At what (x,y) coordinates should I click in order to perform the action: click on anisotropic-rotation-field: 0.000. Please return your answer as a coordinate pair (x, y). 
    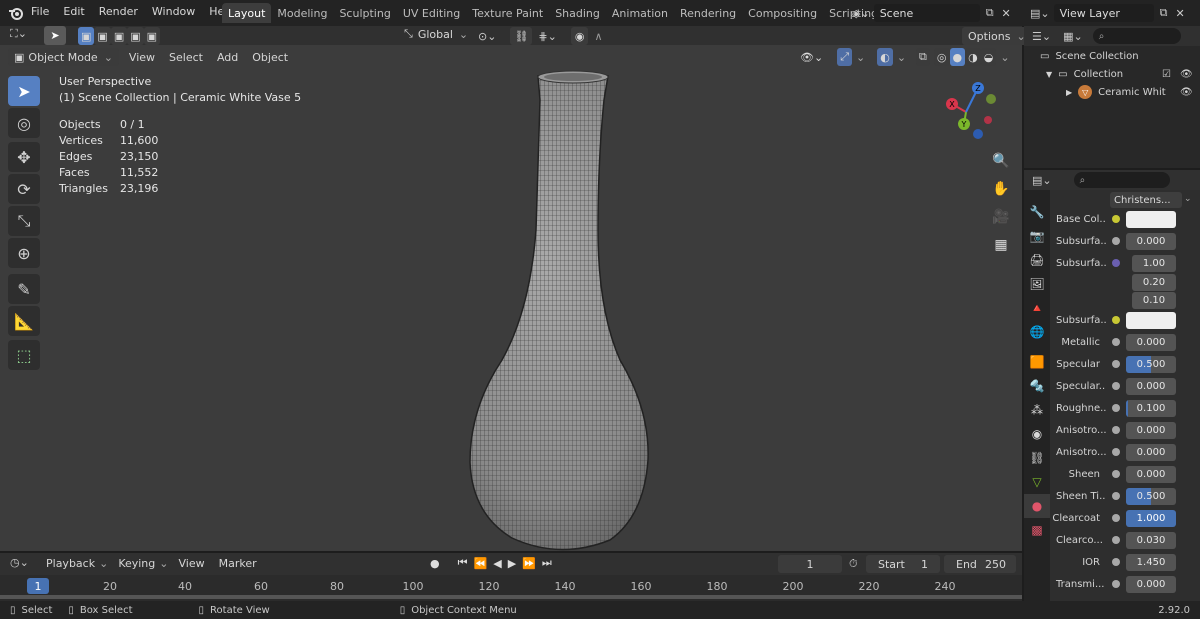
    Looking at the image, I should click on (1151, 452).